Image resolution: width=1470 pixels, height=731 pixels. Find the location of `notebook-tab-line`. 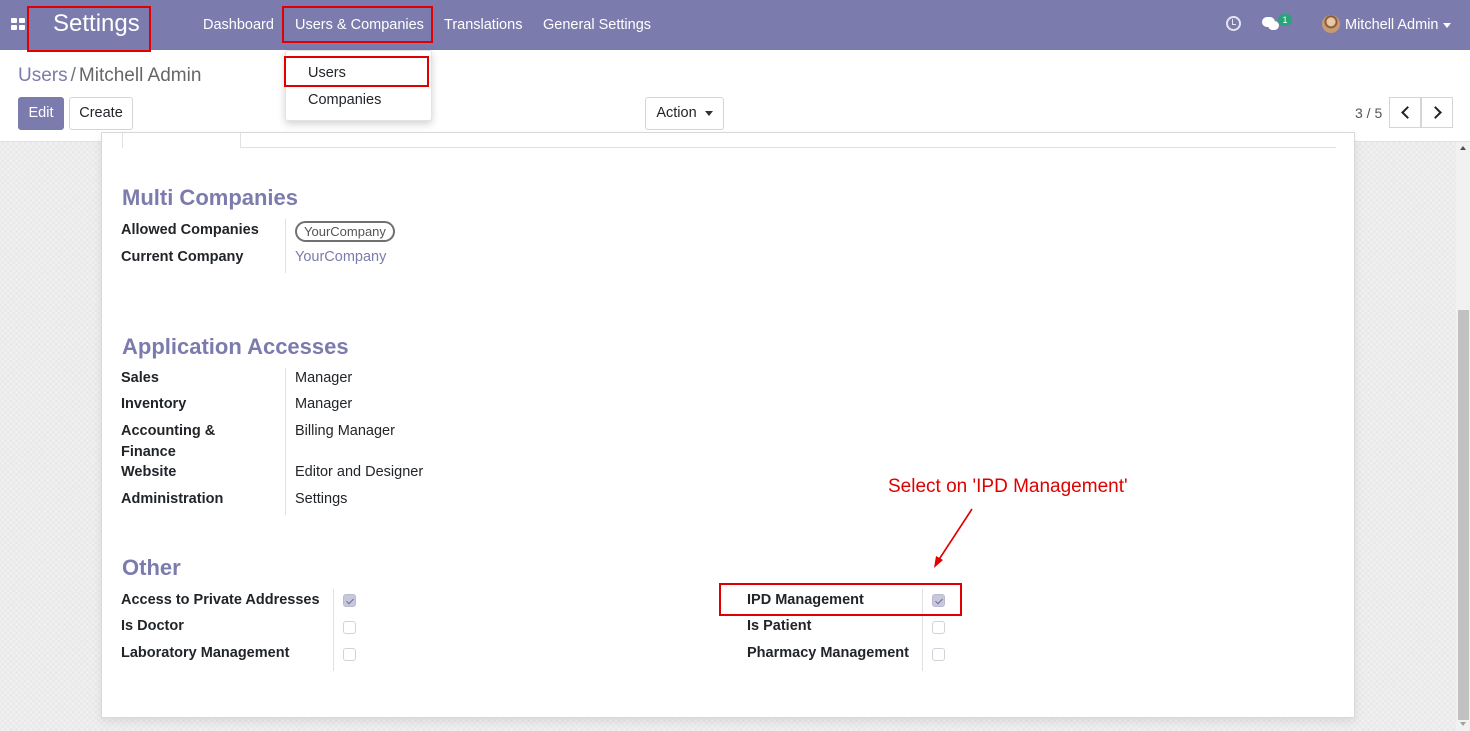

notebook-tab-line is located at coordinates (729, 147).